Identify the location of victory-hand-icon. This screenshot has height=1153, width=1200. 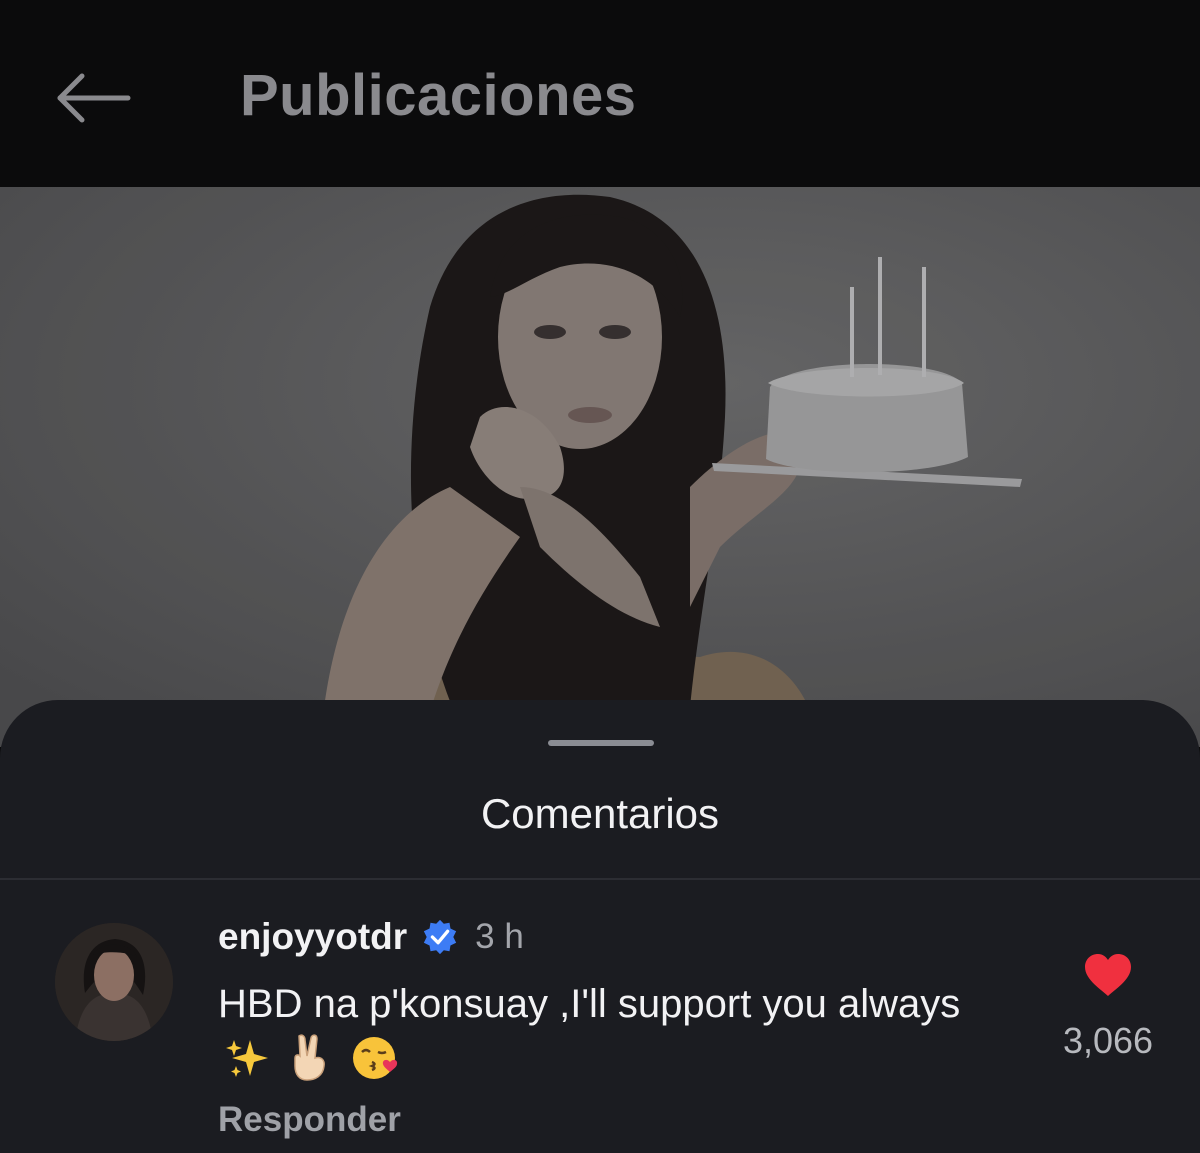
(310, 1057).